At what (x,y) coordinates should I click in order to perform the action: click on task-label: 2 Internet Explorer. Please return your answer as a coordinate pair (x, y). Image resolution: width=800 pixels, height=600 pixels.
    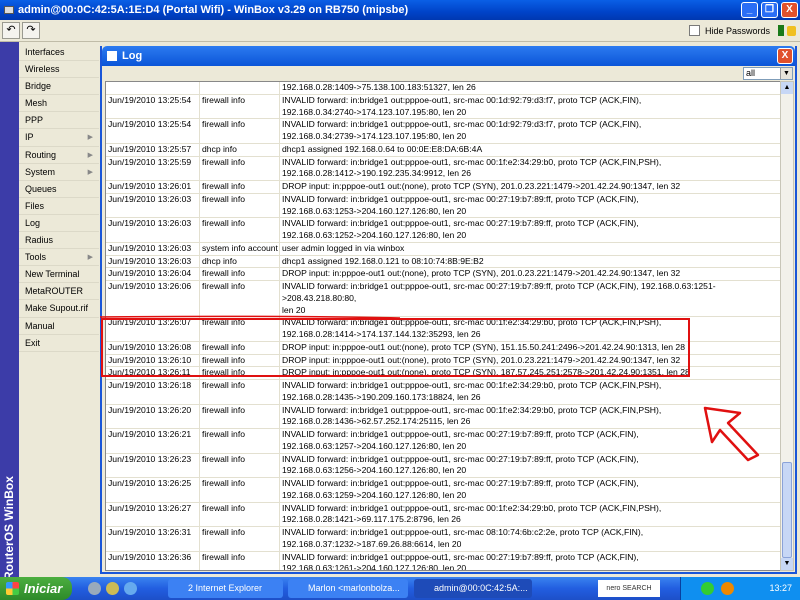
    Looking at the image, I should click on (225, 588).